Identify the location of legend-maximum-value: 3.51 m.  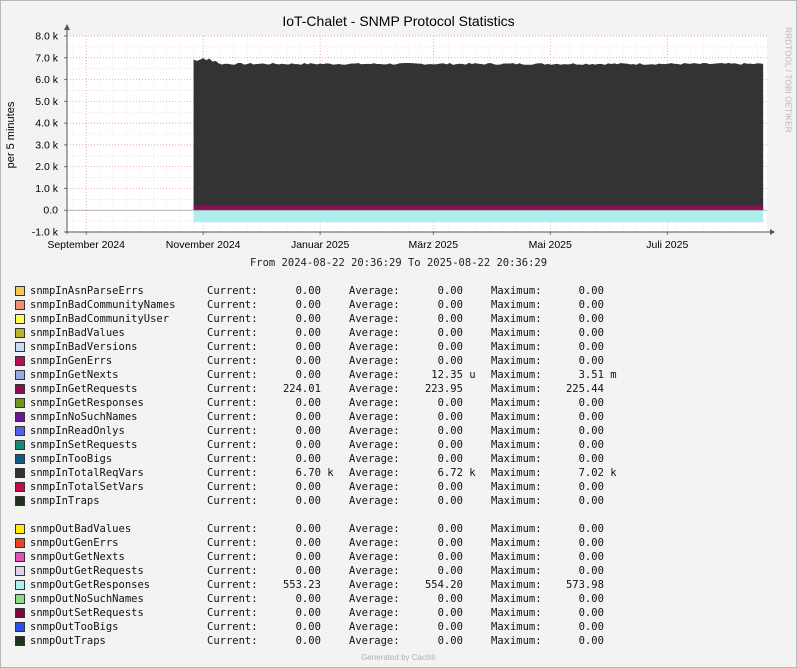
(582, 375).